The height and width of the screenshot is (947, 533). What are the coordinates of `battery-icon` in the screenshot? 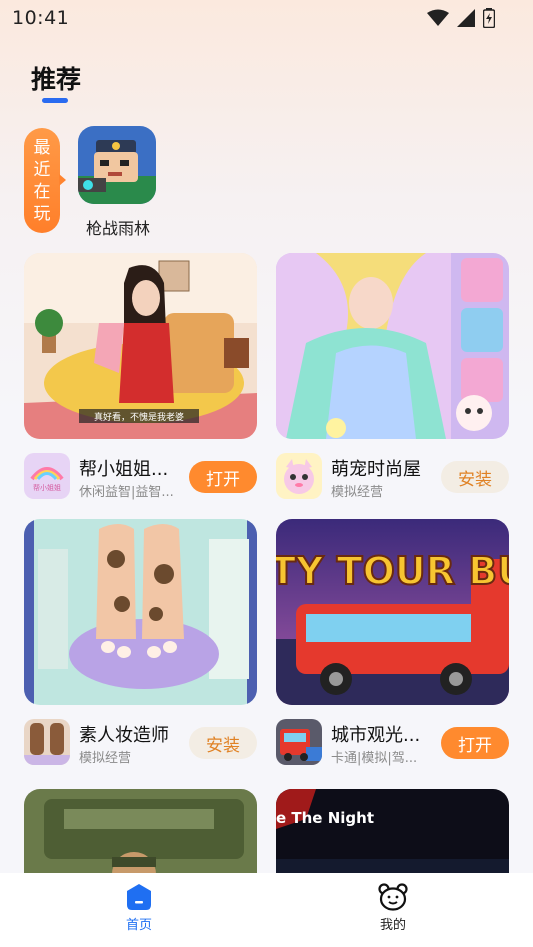 It's located at (489, 18).